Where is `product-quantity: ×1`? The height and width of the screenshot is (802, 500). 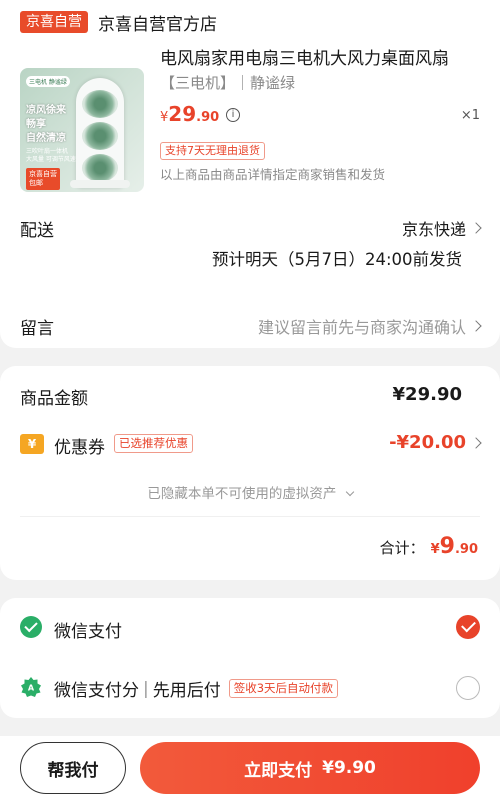 product-quantity: ×1 is located at coordinates (470, 115).